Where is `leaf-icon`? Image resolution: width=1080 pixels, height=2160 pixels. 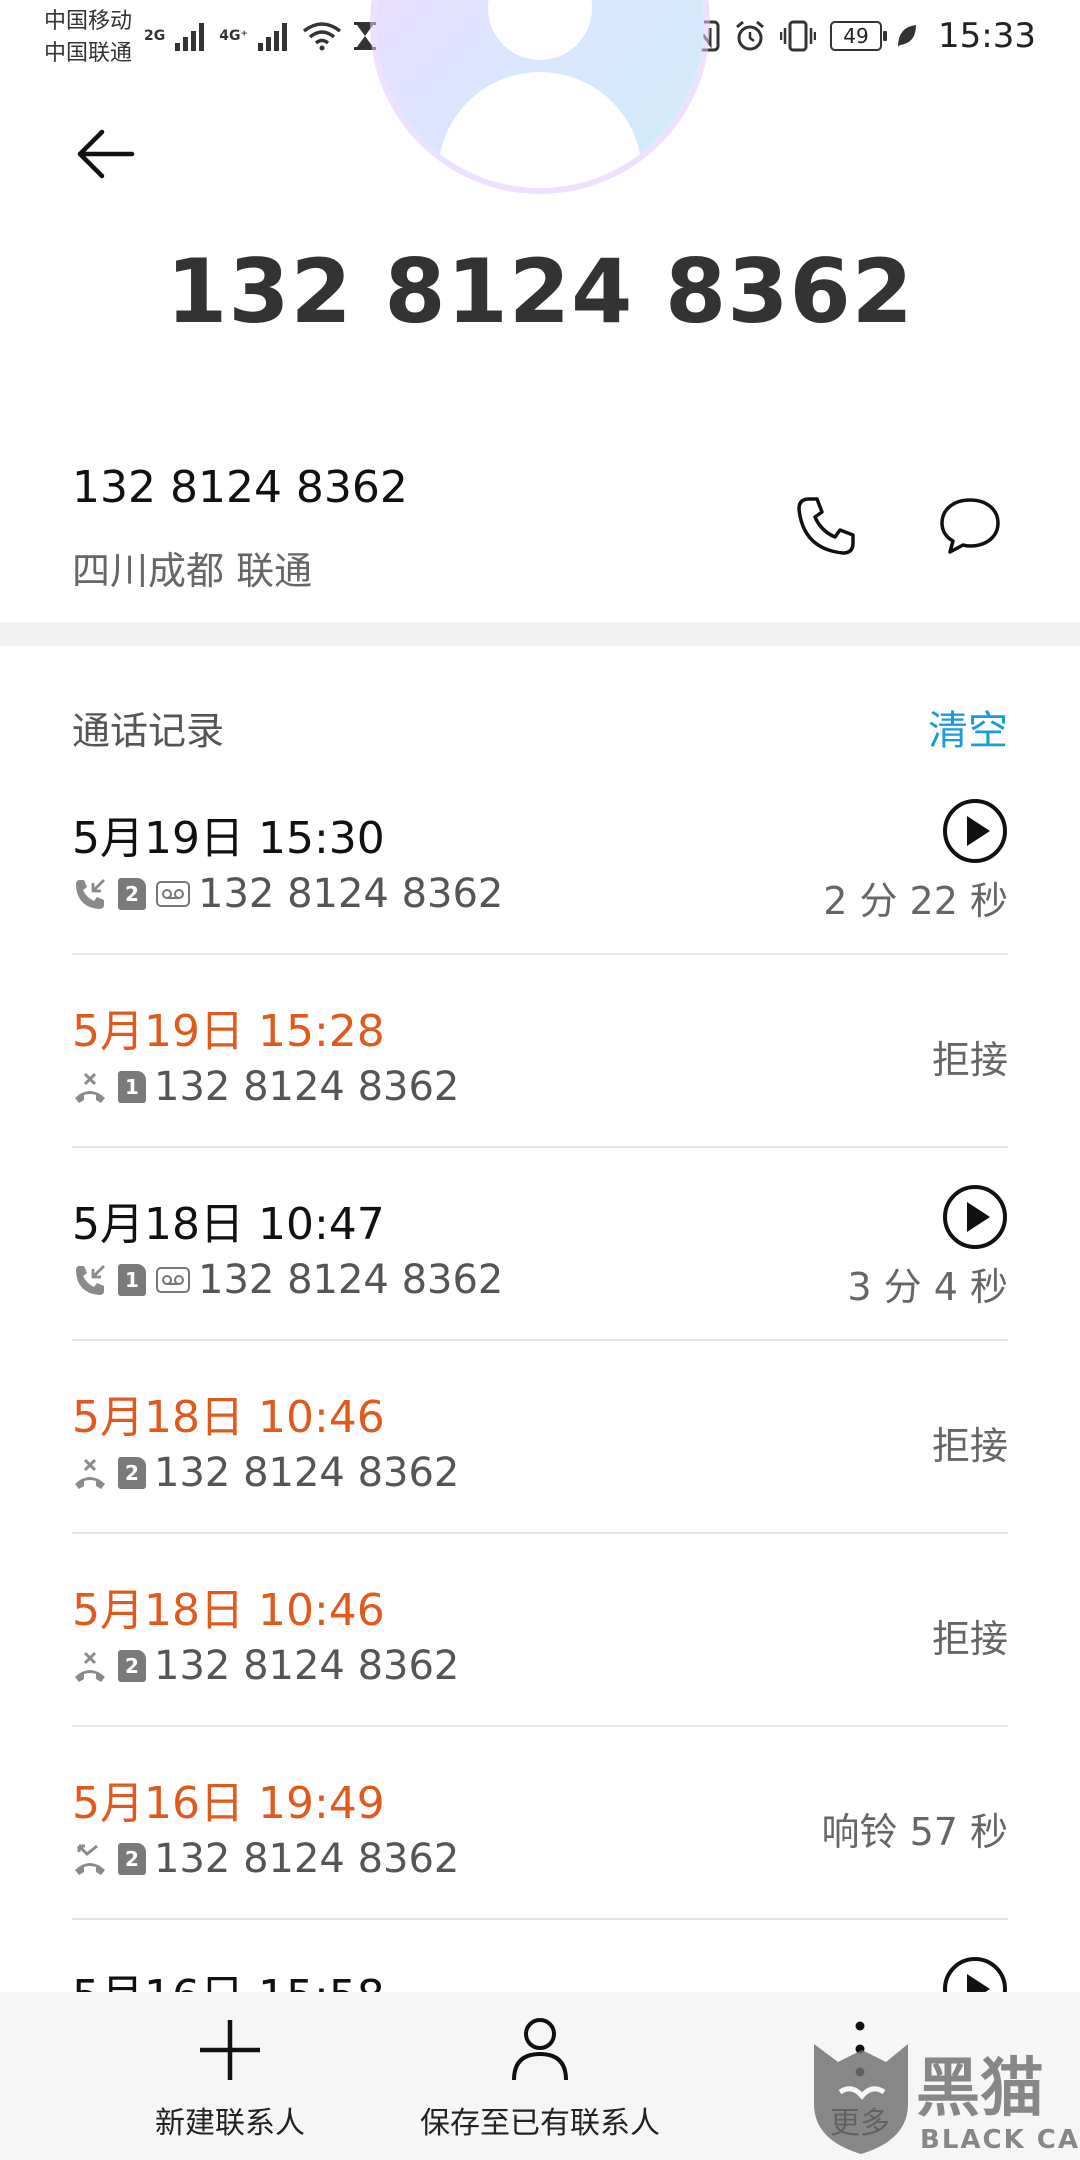
leaf-icon is located at coordinates (907, 36).